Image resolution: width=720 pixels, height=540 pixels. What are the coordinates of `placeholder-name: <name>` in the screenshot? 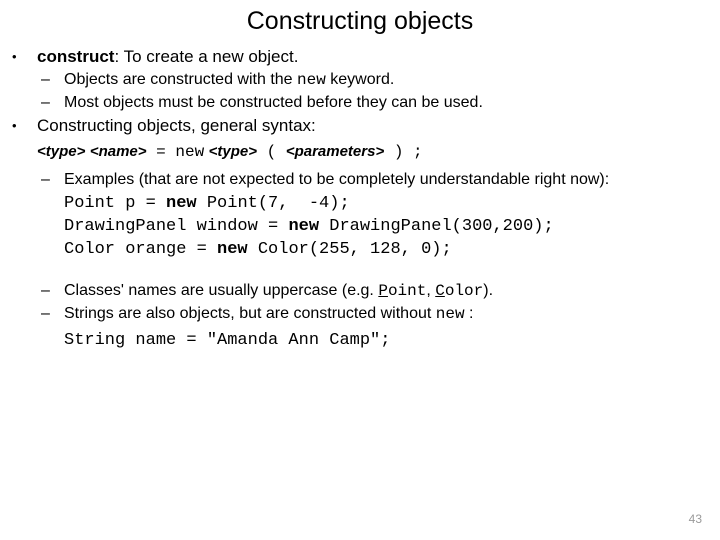 It's located at (118, 151).